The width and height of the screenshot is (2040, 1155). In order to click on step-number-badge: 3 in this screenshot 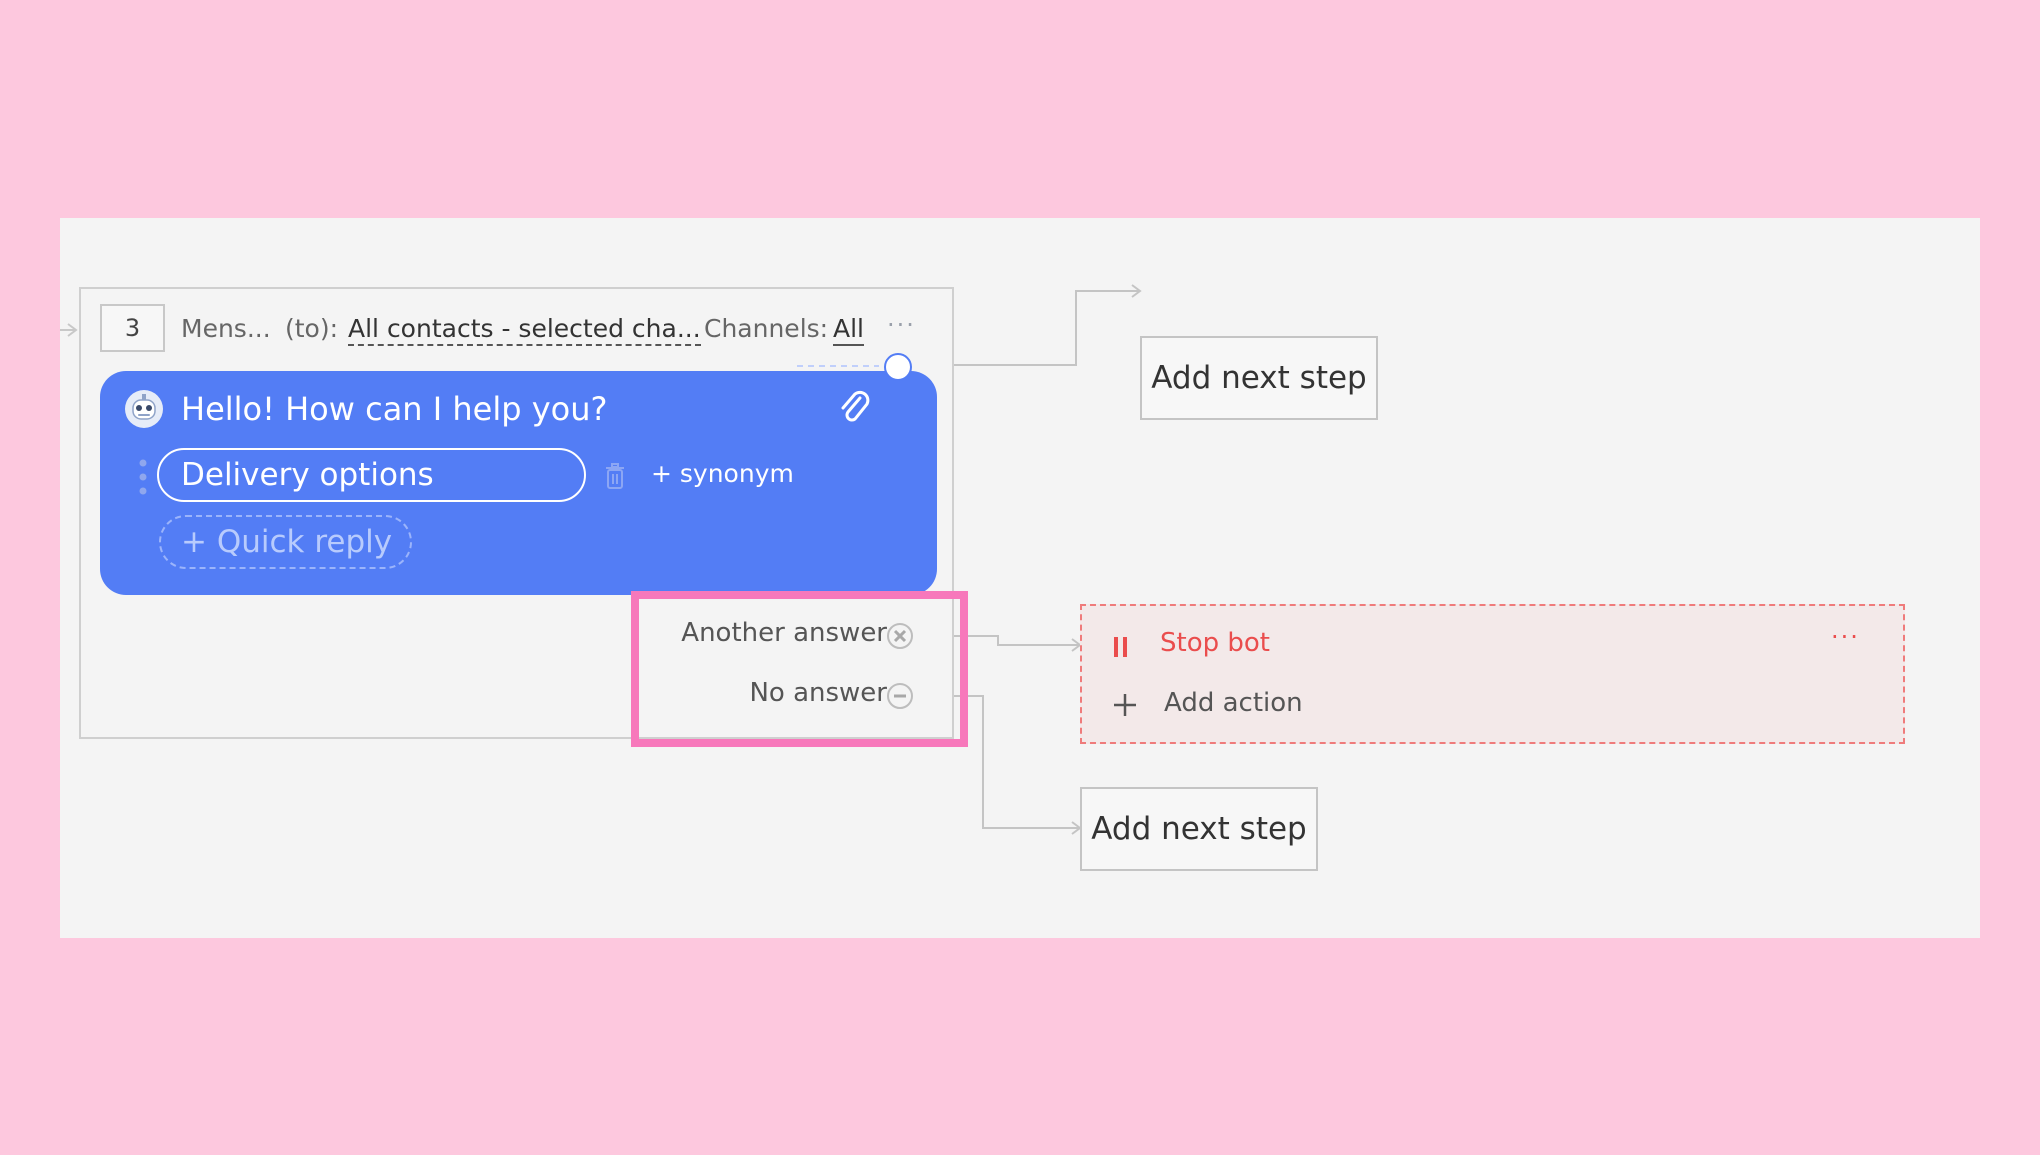, I will do `click(132, 328)`.